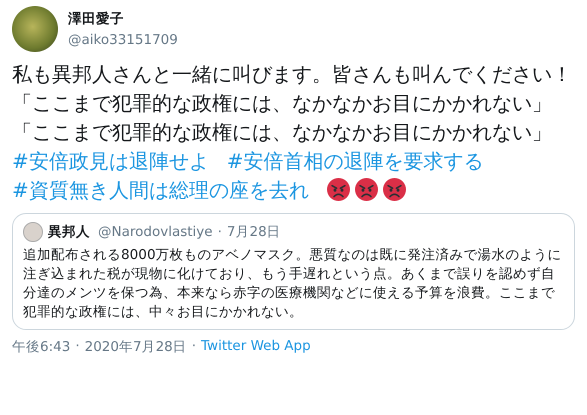 The height and width of the screenshot is (415, 587). Describe the element at coordinates (41, 347) in the screenshot. I see `tweet-time: 午後6:43` at that location.